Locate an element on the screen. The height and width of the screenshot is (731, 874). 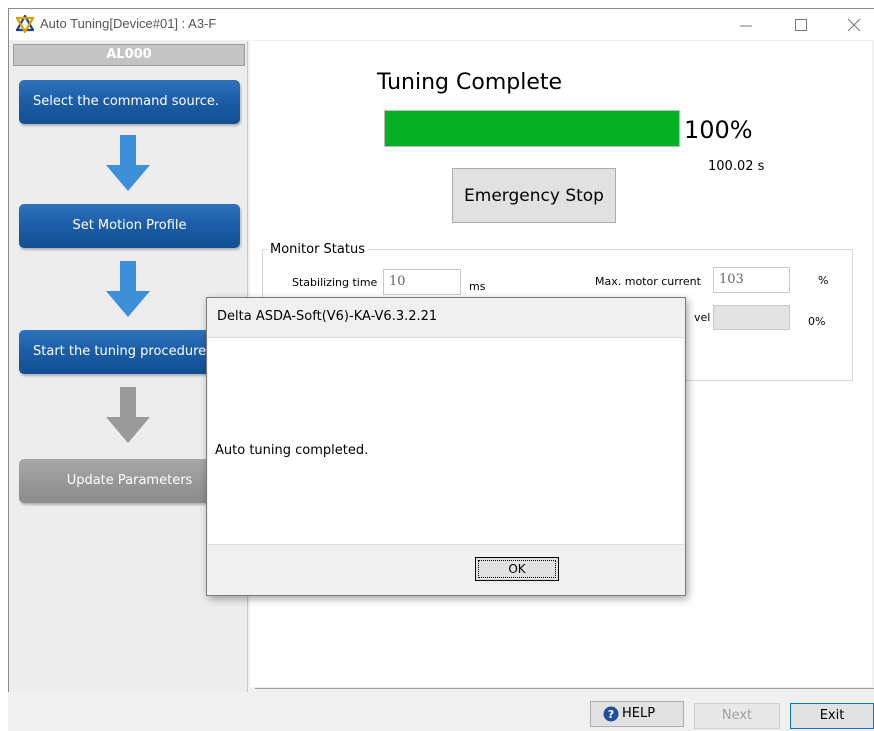
title-bar: Auto Tuning[Device#01] : A3-F is located at coordinates (441, 24).